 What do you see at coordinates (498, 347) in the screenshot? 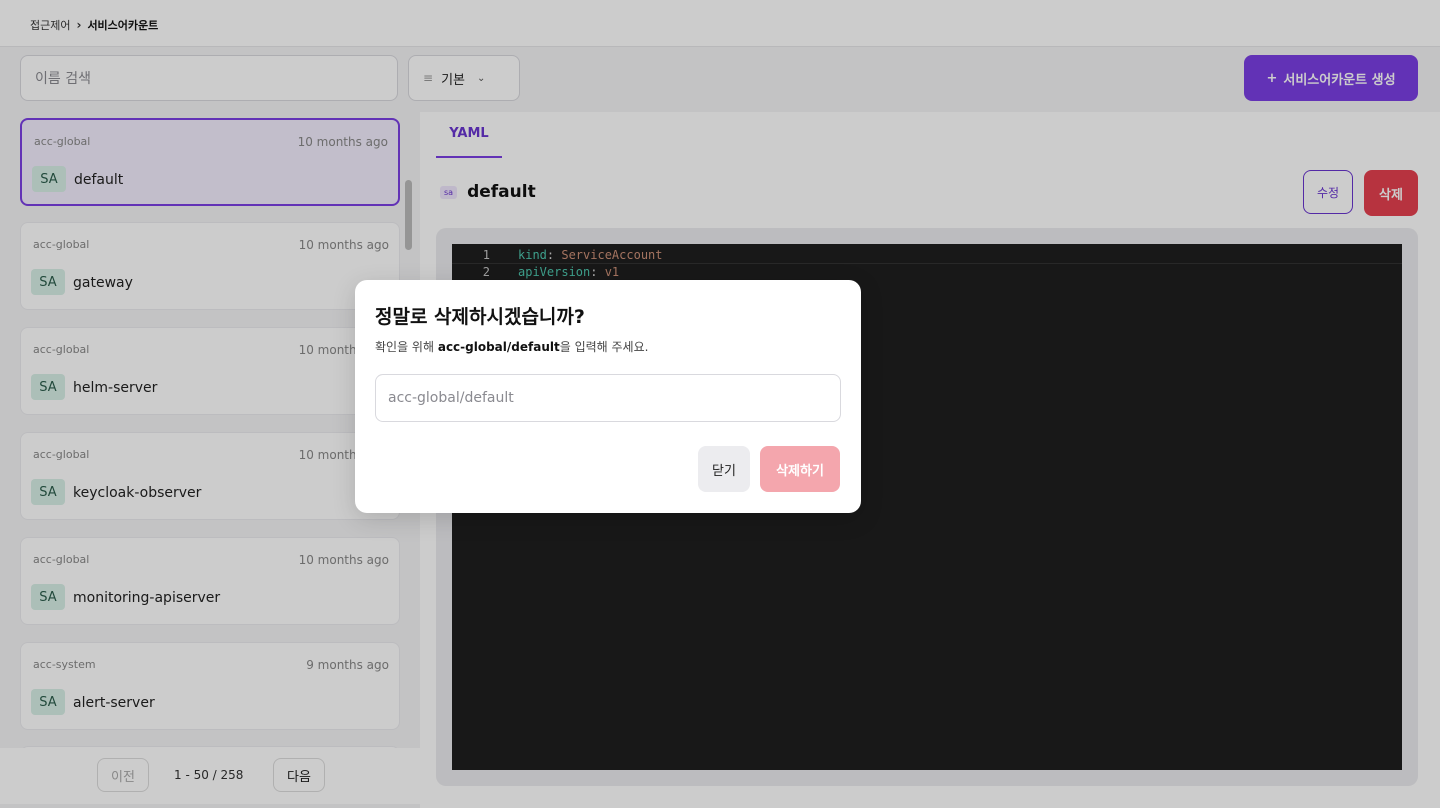
I see `confirm-target: acc-global/default` at bounding box center [498, 347].